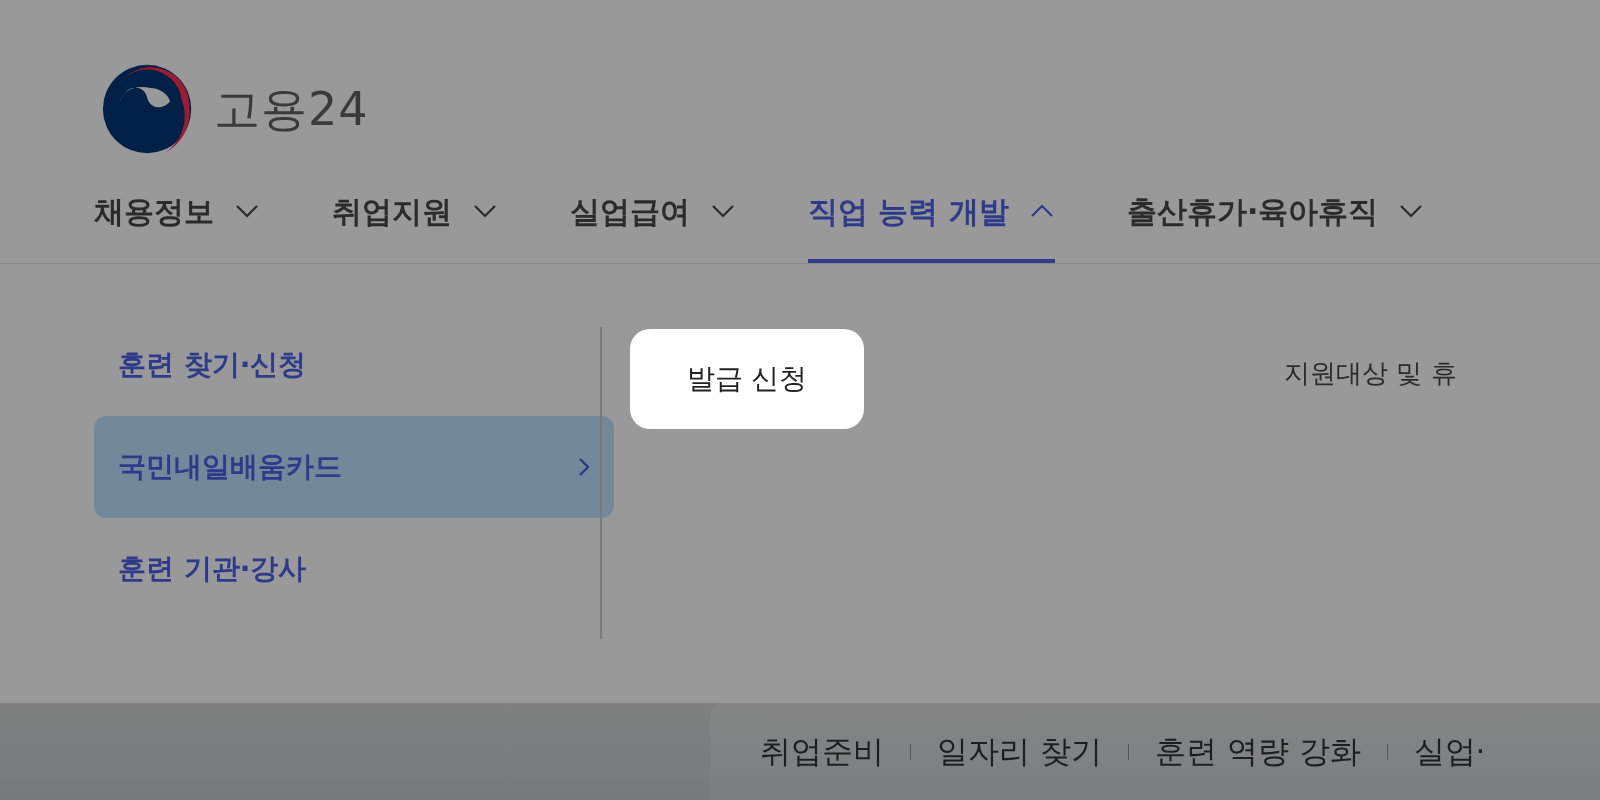  What do you see at coordinates (1257, 751) in the screenshot?
I see `footer-link: 훈련 역량 강화` at bounding box center [1257, 751].